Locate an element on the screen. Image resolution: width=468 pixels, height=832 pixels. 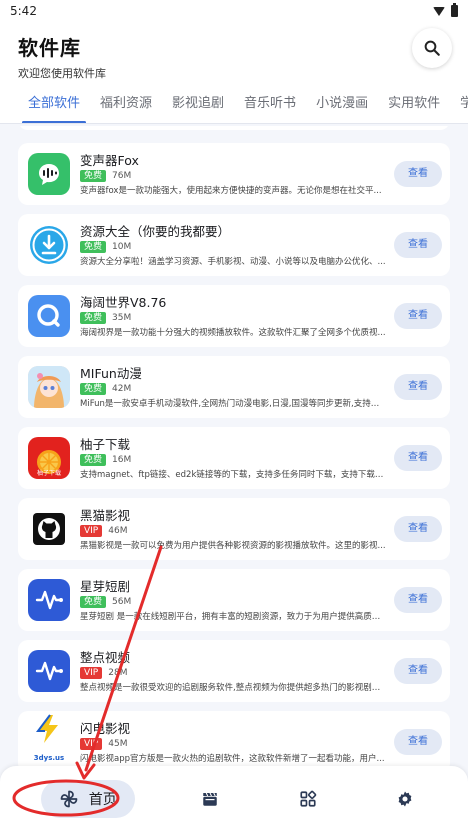
bottom-nav: 首页 is located at coordinates (234, 799).